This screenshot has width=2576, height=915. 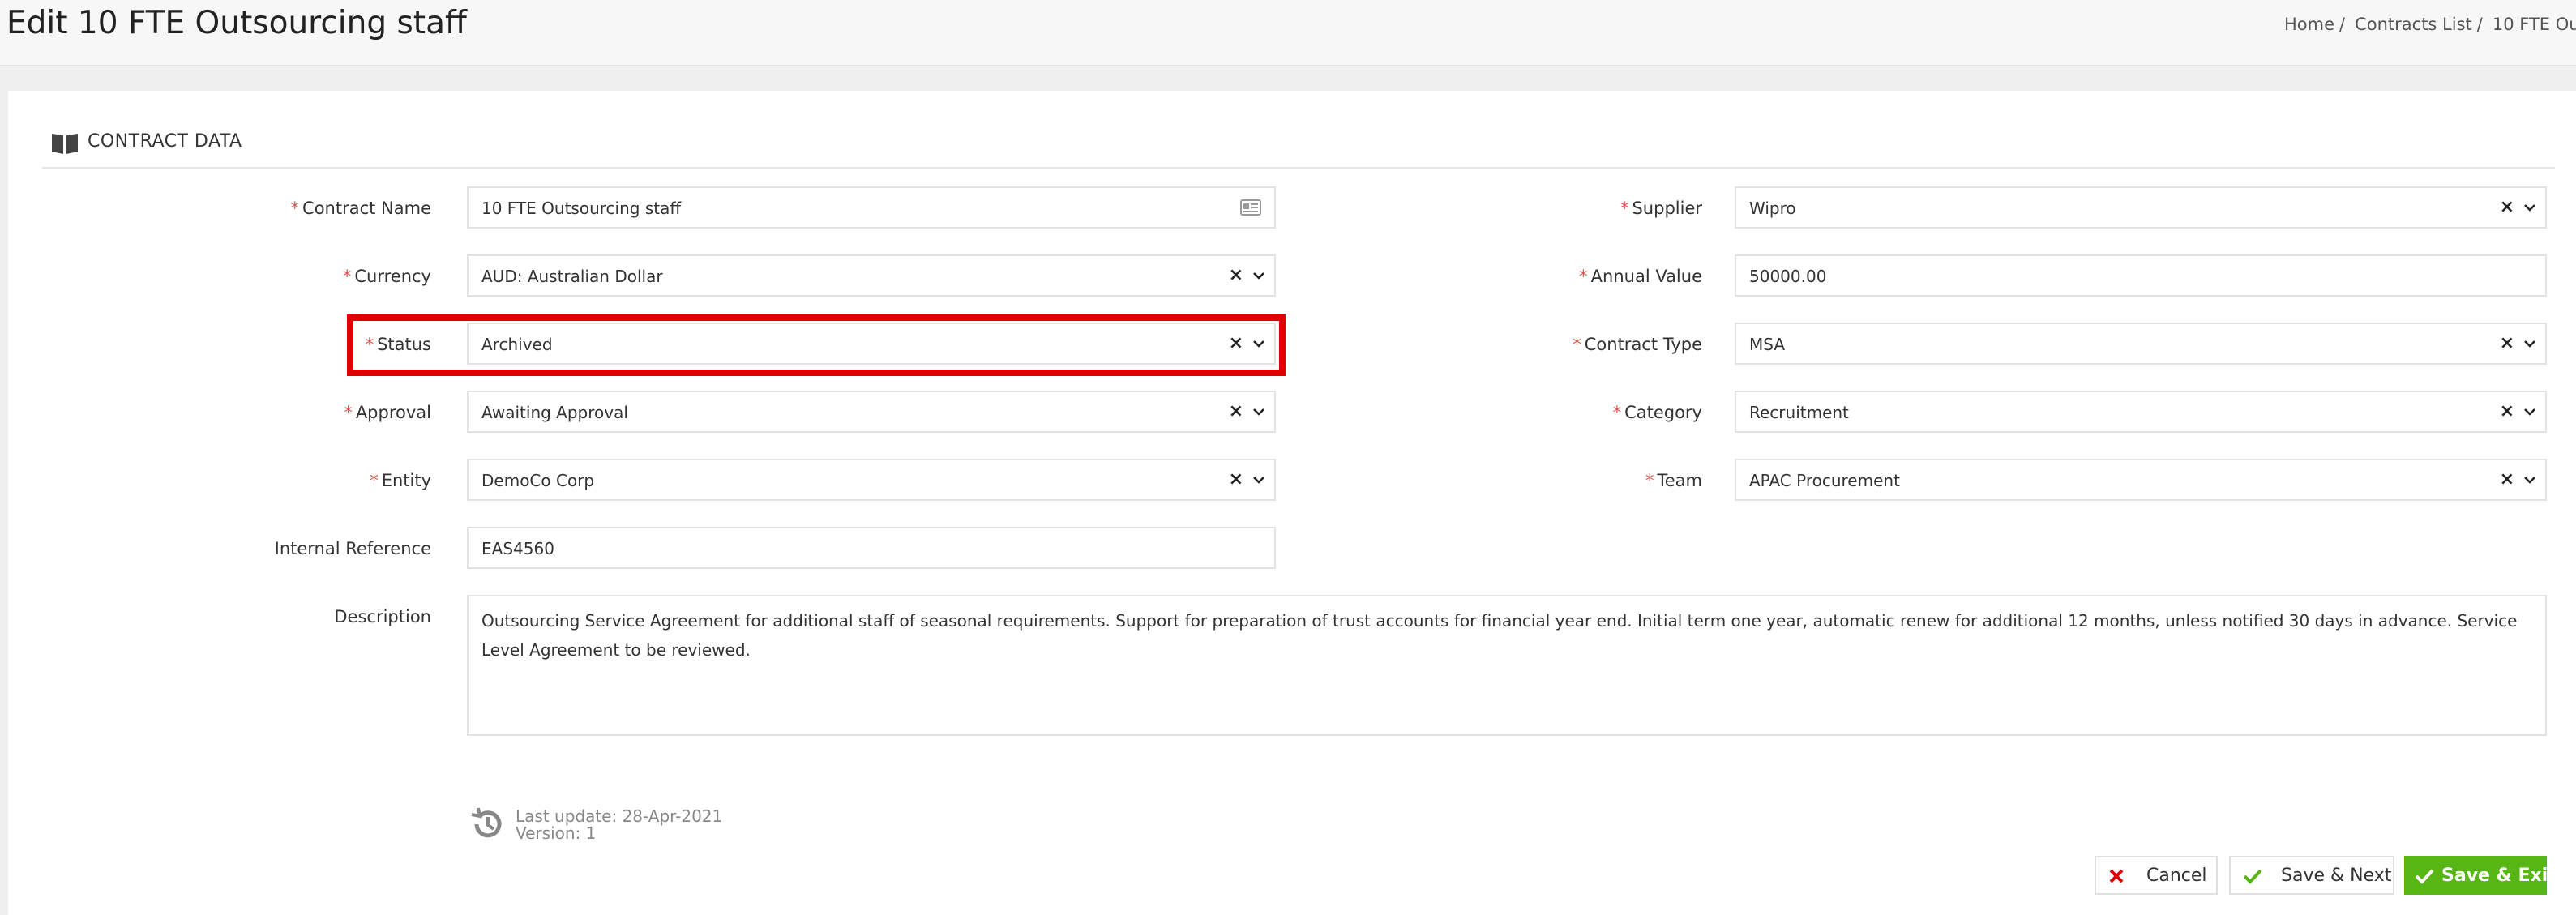 I want to click on contract-type-label: * Contract Type, so click(x=1637, y=344).